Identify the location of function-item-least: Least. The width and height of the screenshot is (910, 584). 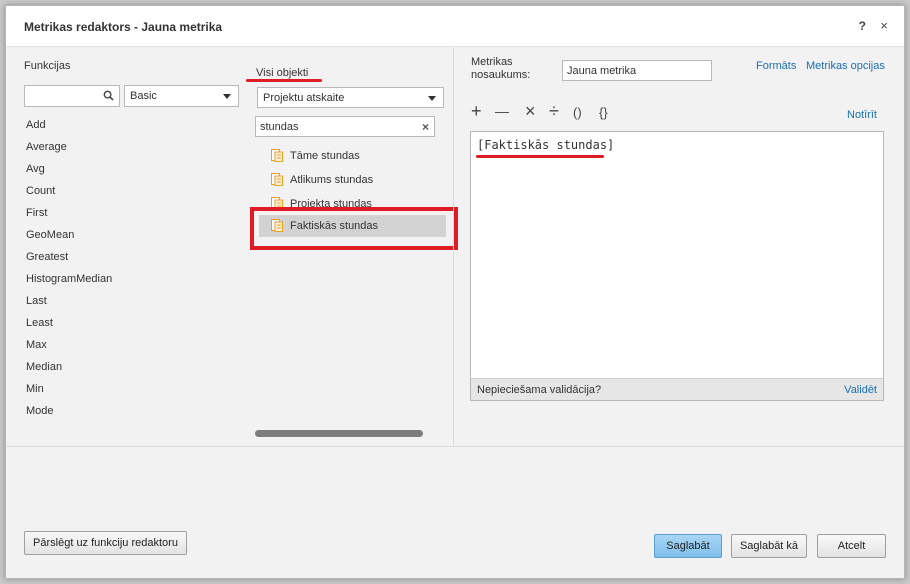
(69, 328).